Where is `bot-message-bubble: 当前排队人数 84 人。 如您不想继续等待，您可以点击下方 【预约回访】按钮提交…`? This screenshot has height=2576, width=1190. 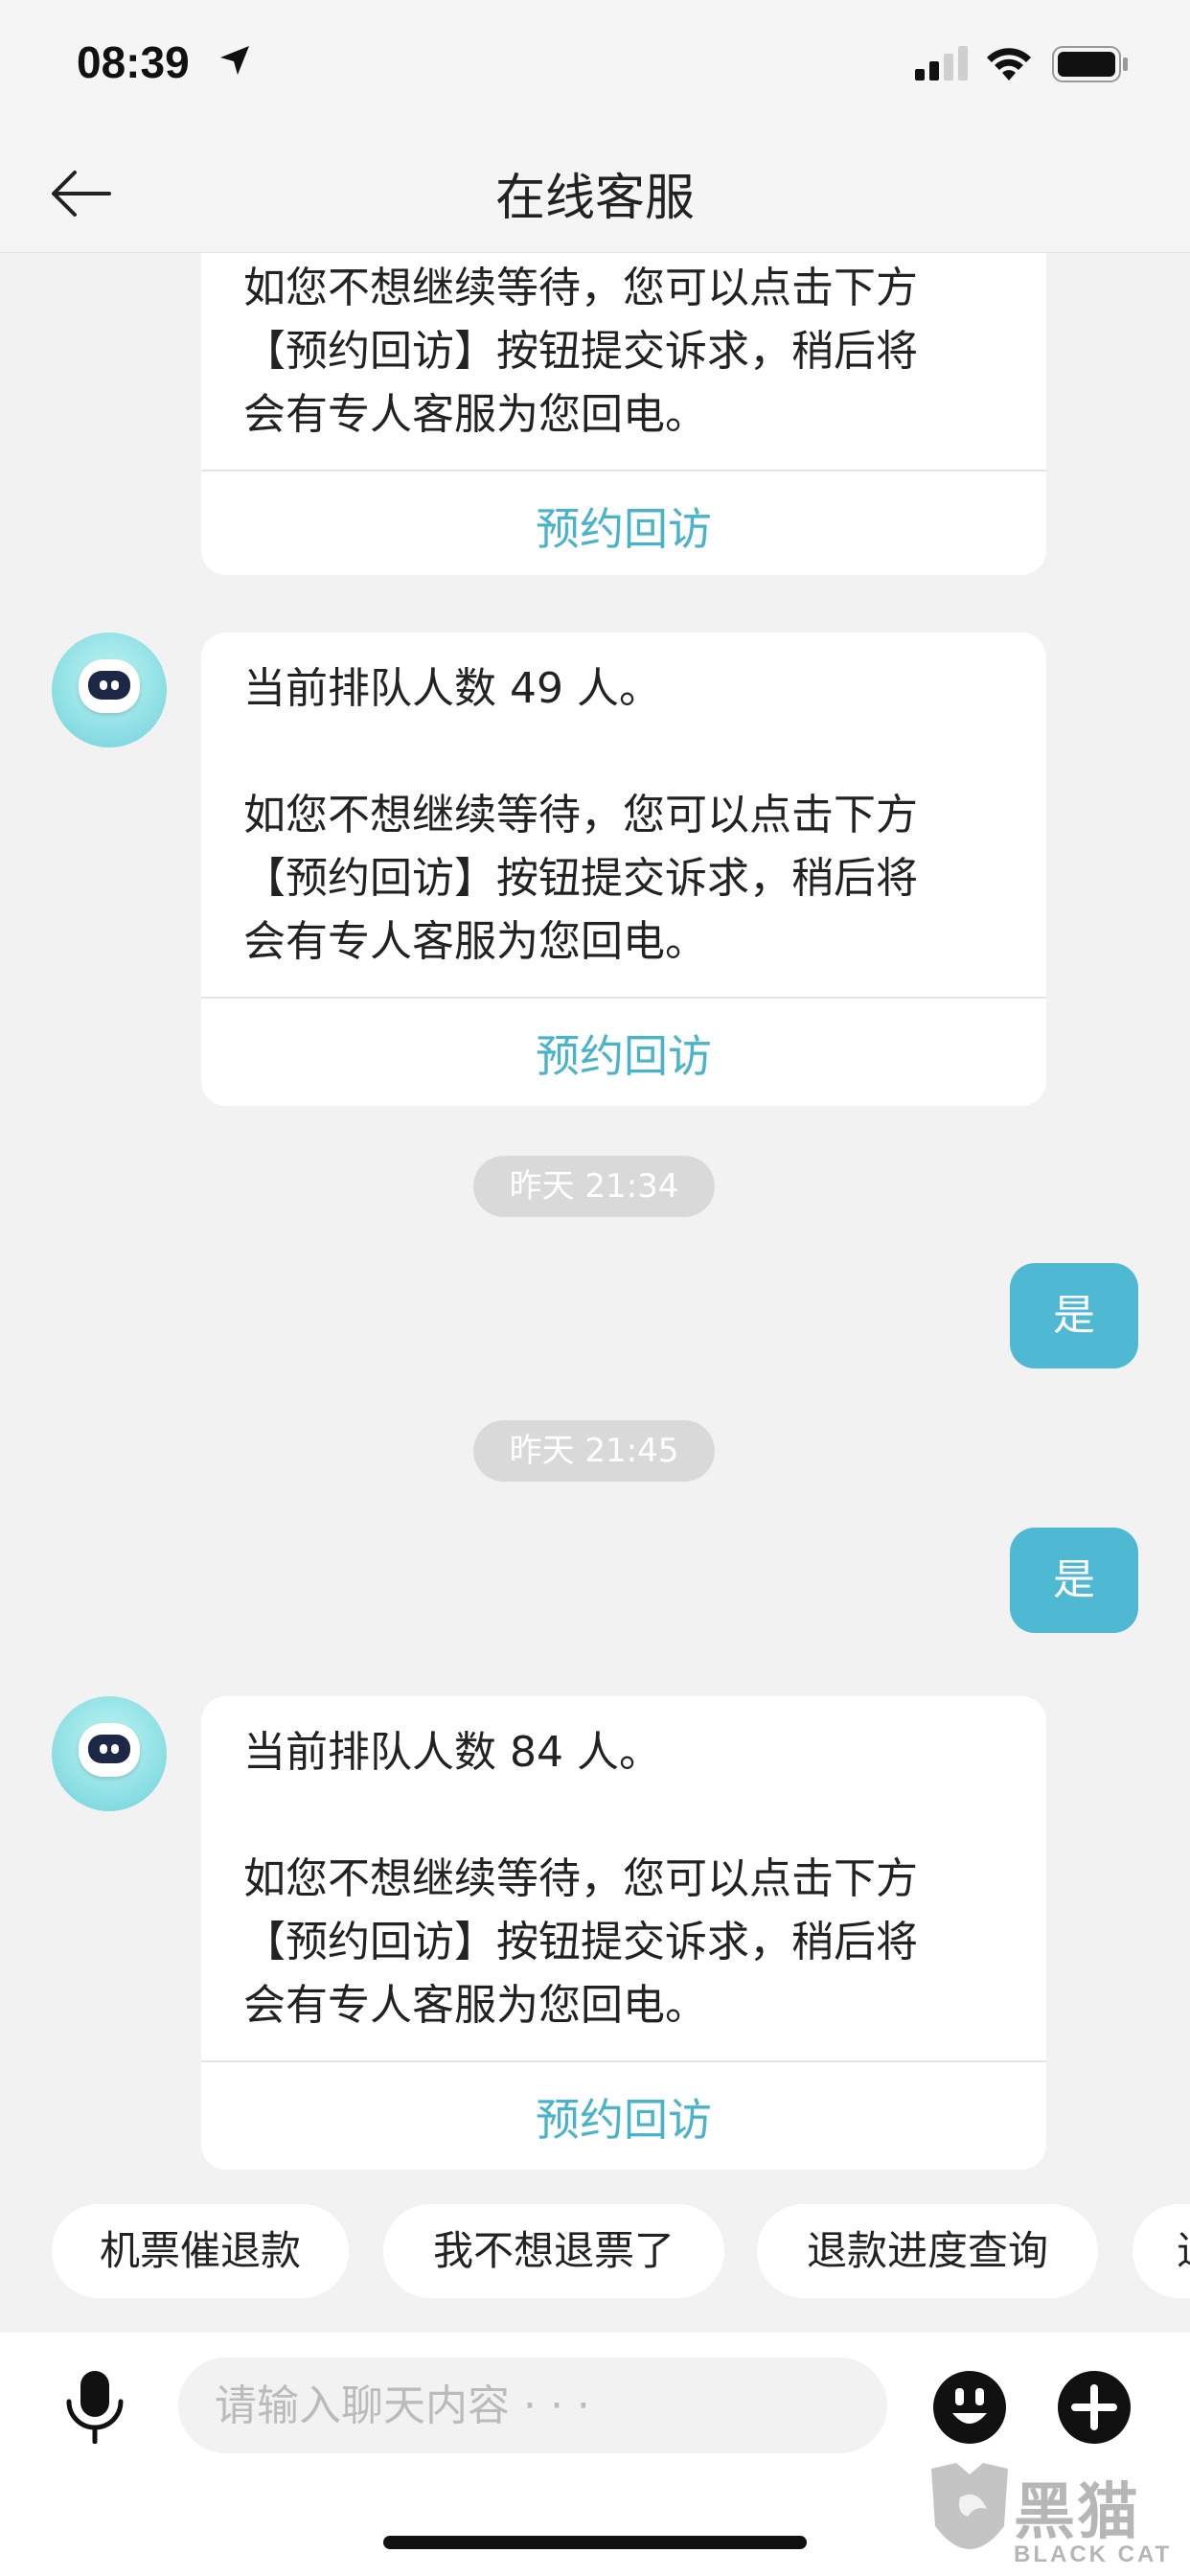
bot-message-bubble: 当前排队人数 84 人。 如您不想继续等待，您可以点击下方 【预约回访】按钮提交… is located at coordinates (623, 1933).